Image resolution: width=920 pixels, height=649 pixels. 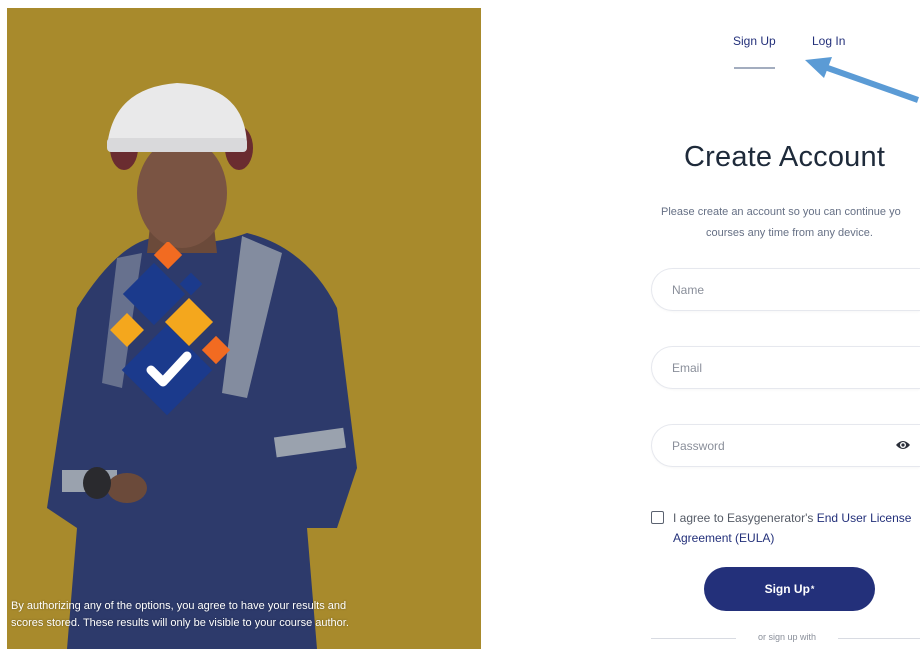 I want to click on name-field, so click(x=785, y=289).